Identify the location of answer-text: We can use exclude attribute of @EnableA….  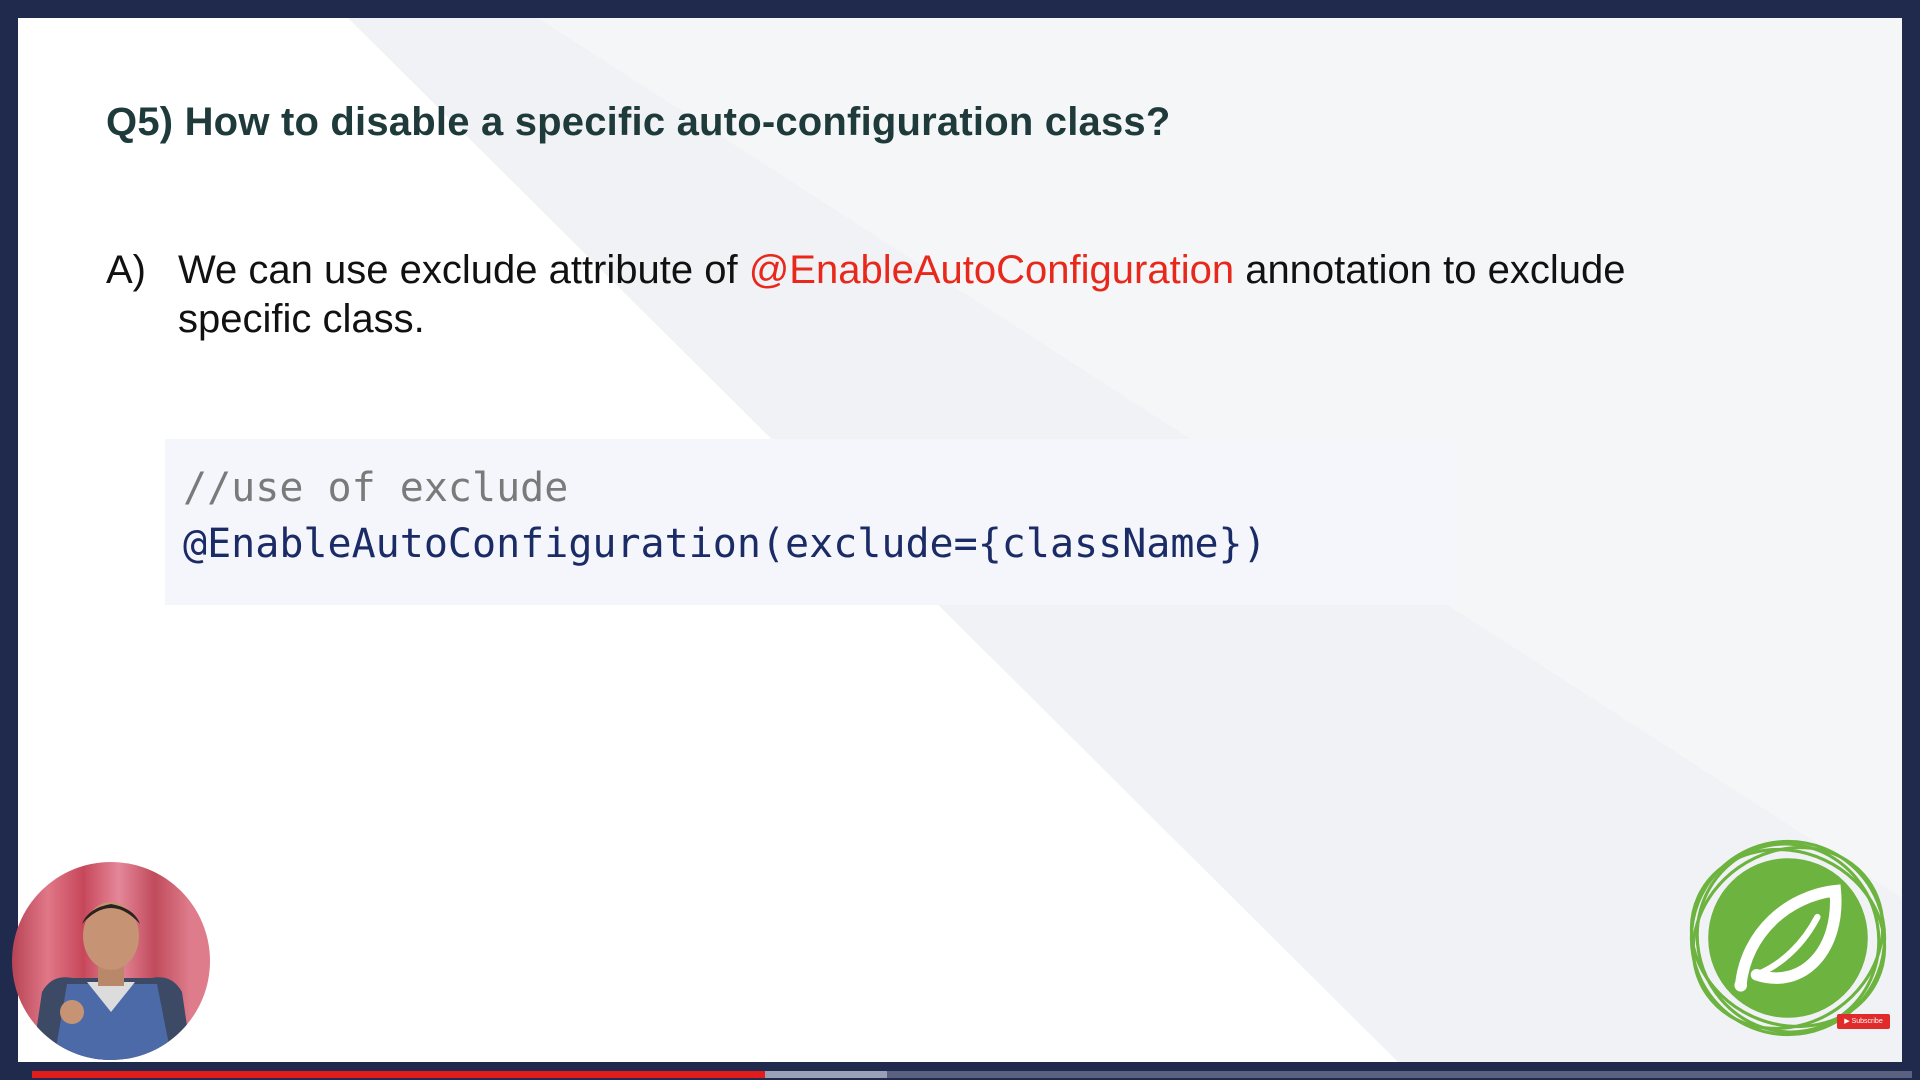
(928, 295).